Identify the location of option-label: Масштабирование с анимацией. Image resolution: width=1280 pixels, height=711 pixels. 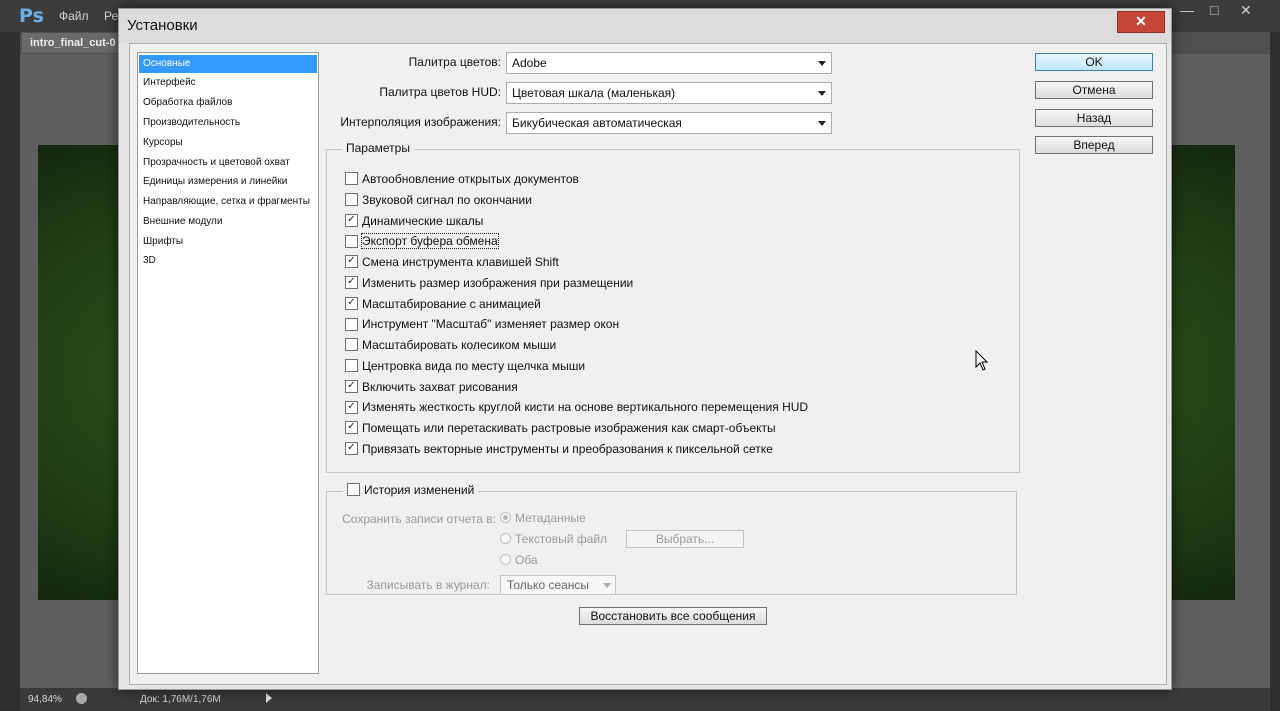
(451, 303).